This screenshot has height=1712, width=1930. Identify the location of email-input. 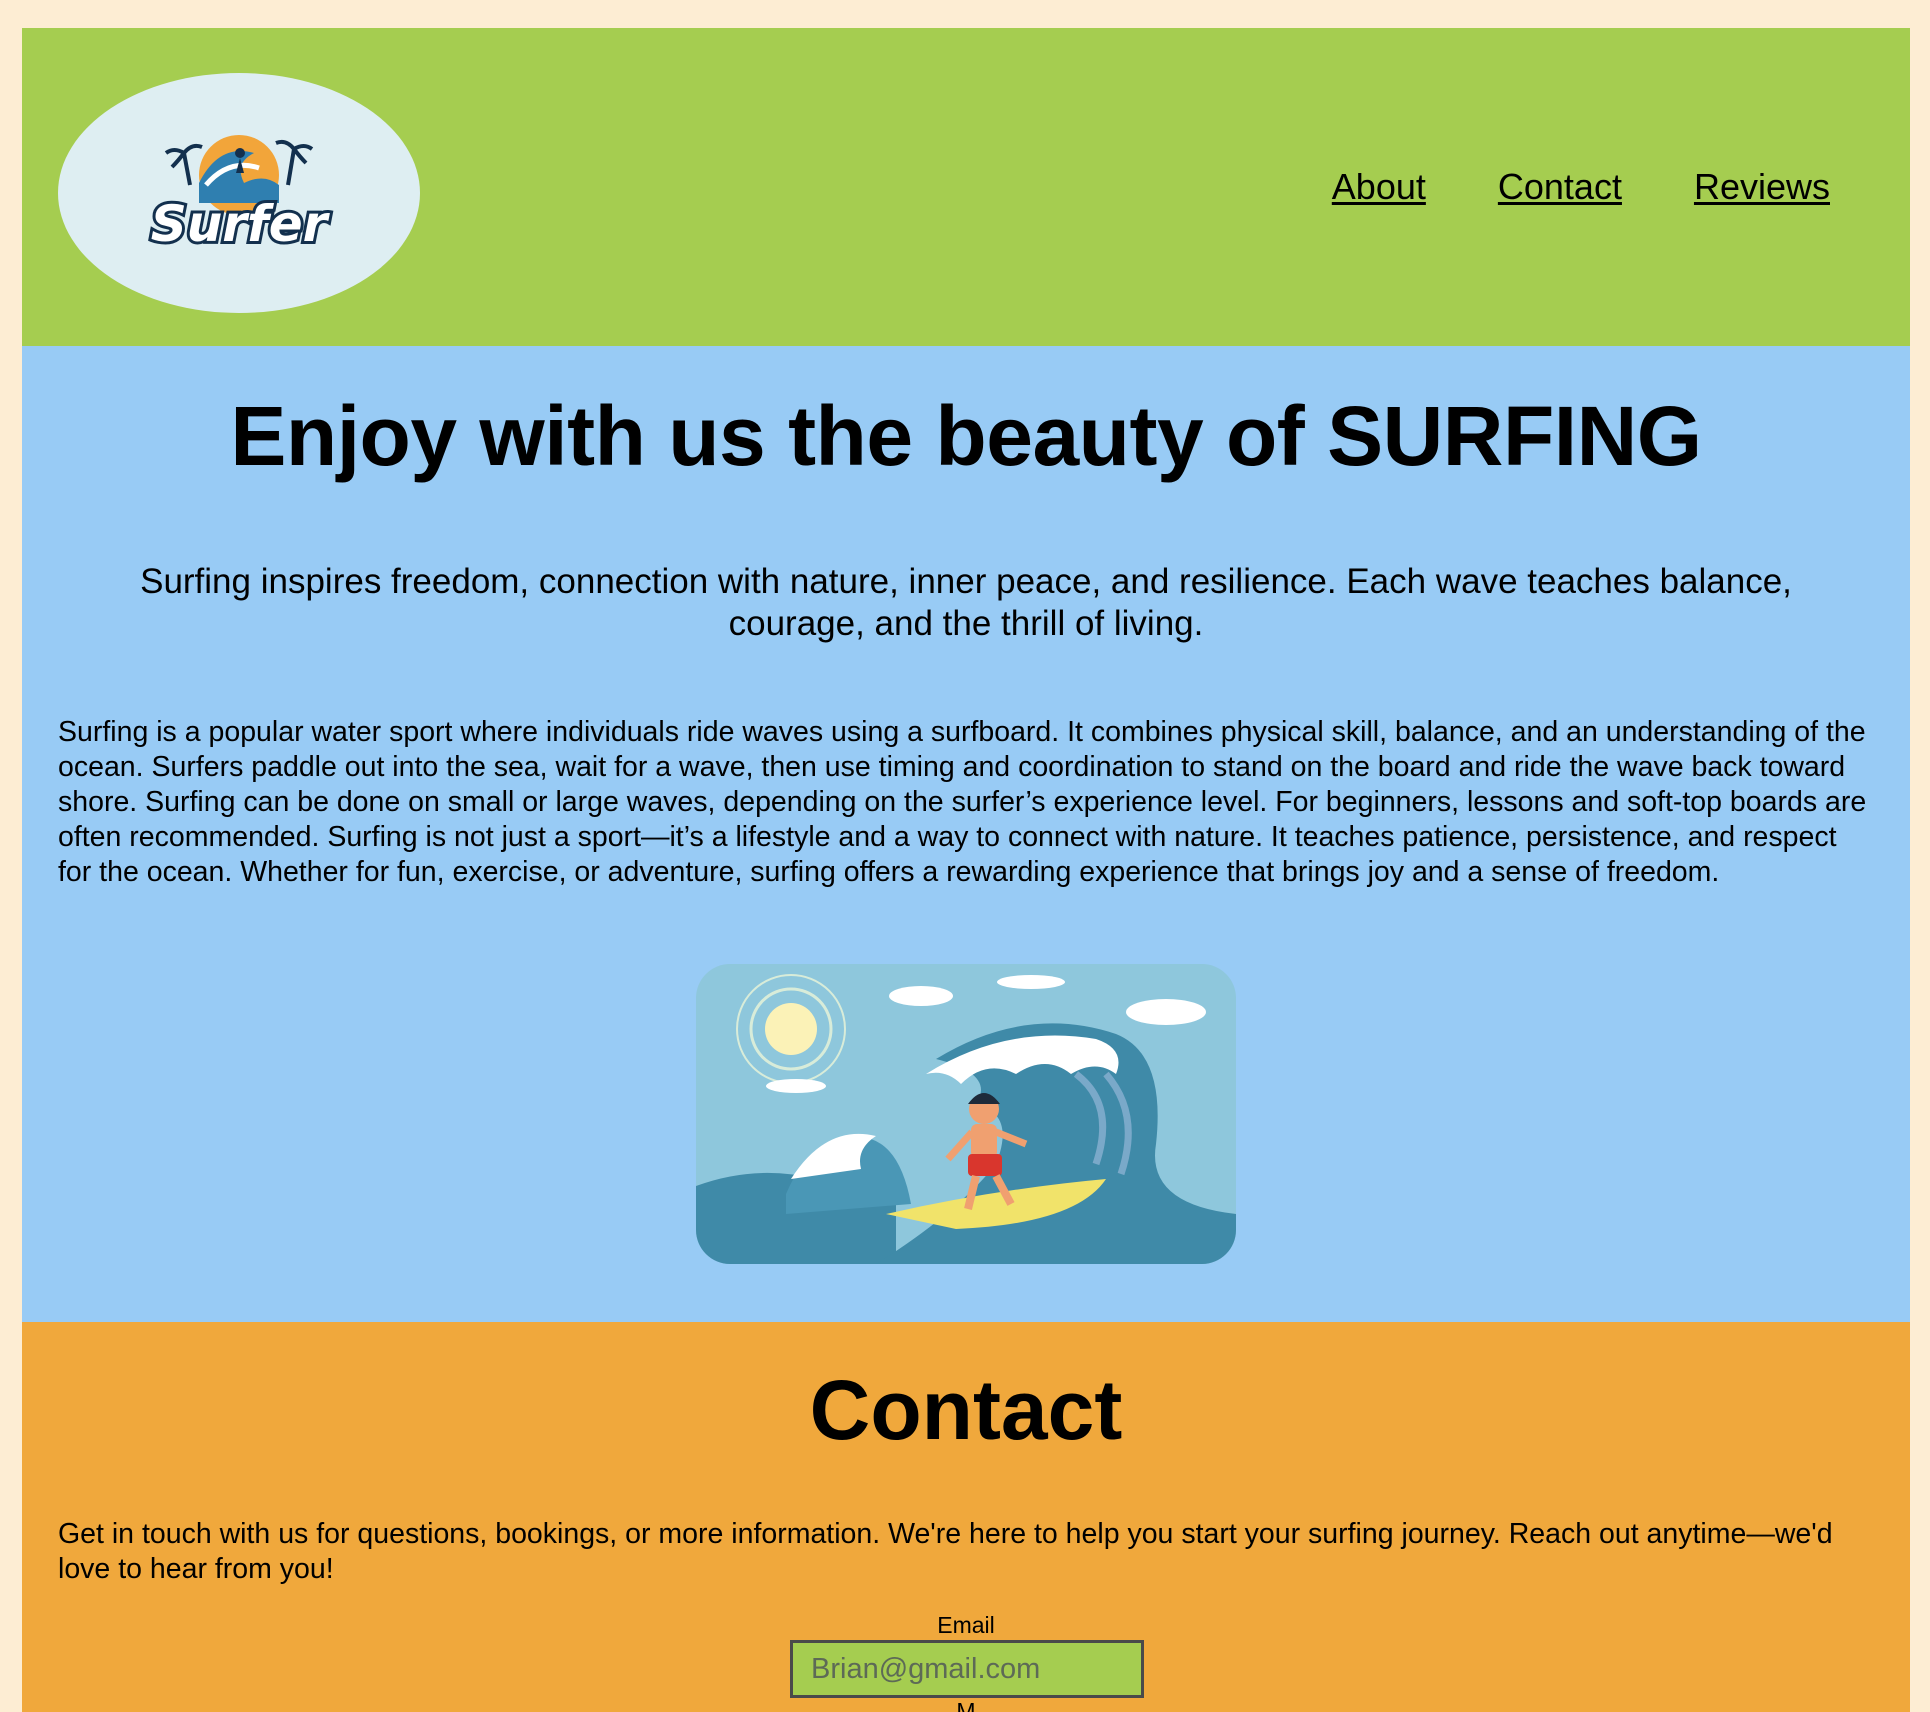
(967, 1669).